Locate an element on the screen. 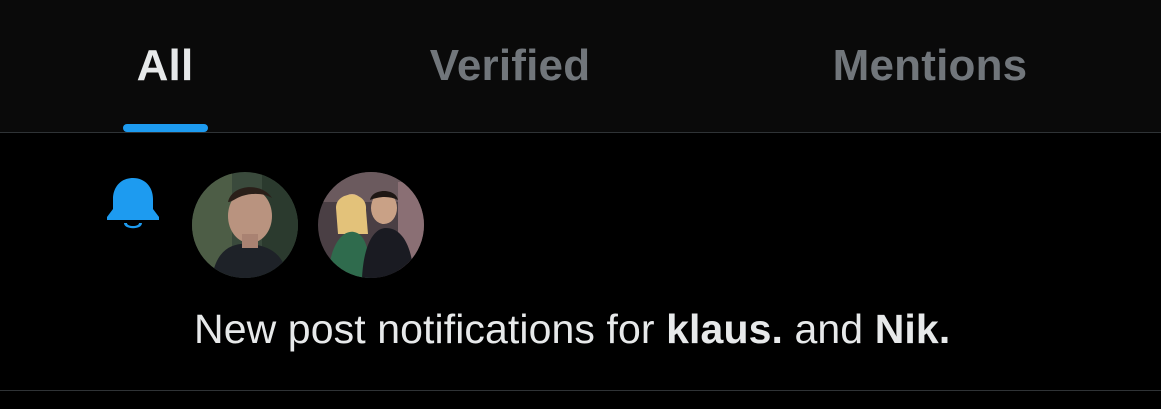  tab-mentions: Mentions is located at coordinates (930, 66).